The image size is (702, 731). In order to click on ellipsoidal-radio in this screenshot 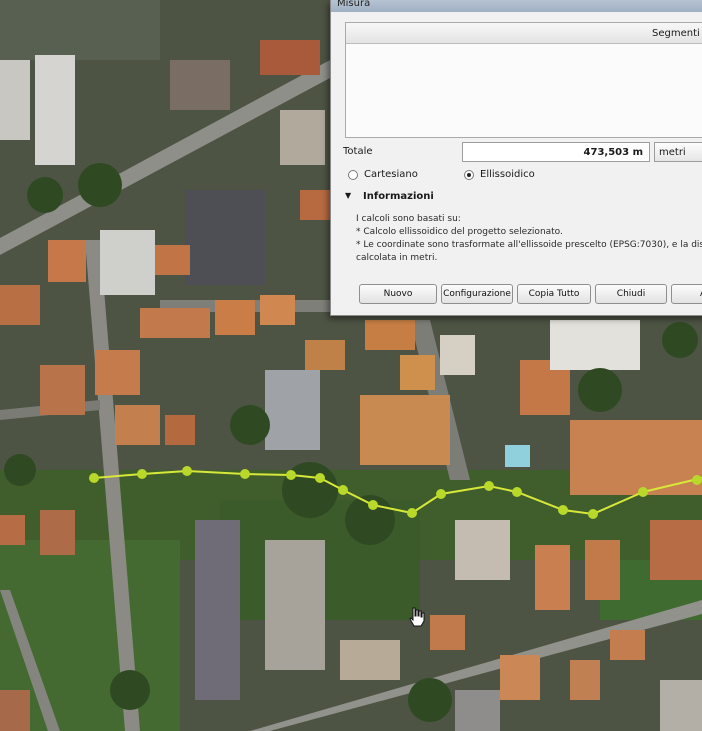, I will do `click(469, 175)`.